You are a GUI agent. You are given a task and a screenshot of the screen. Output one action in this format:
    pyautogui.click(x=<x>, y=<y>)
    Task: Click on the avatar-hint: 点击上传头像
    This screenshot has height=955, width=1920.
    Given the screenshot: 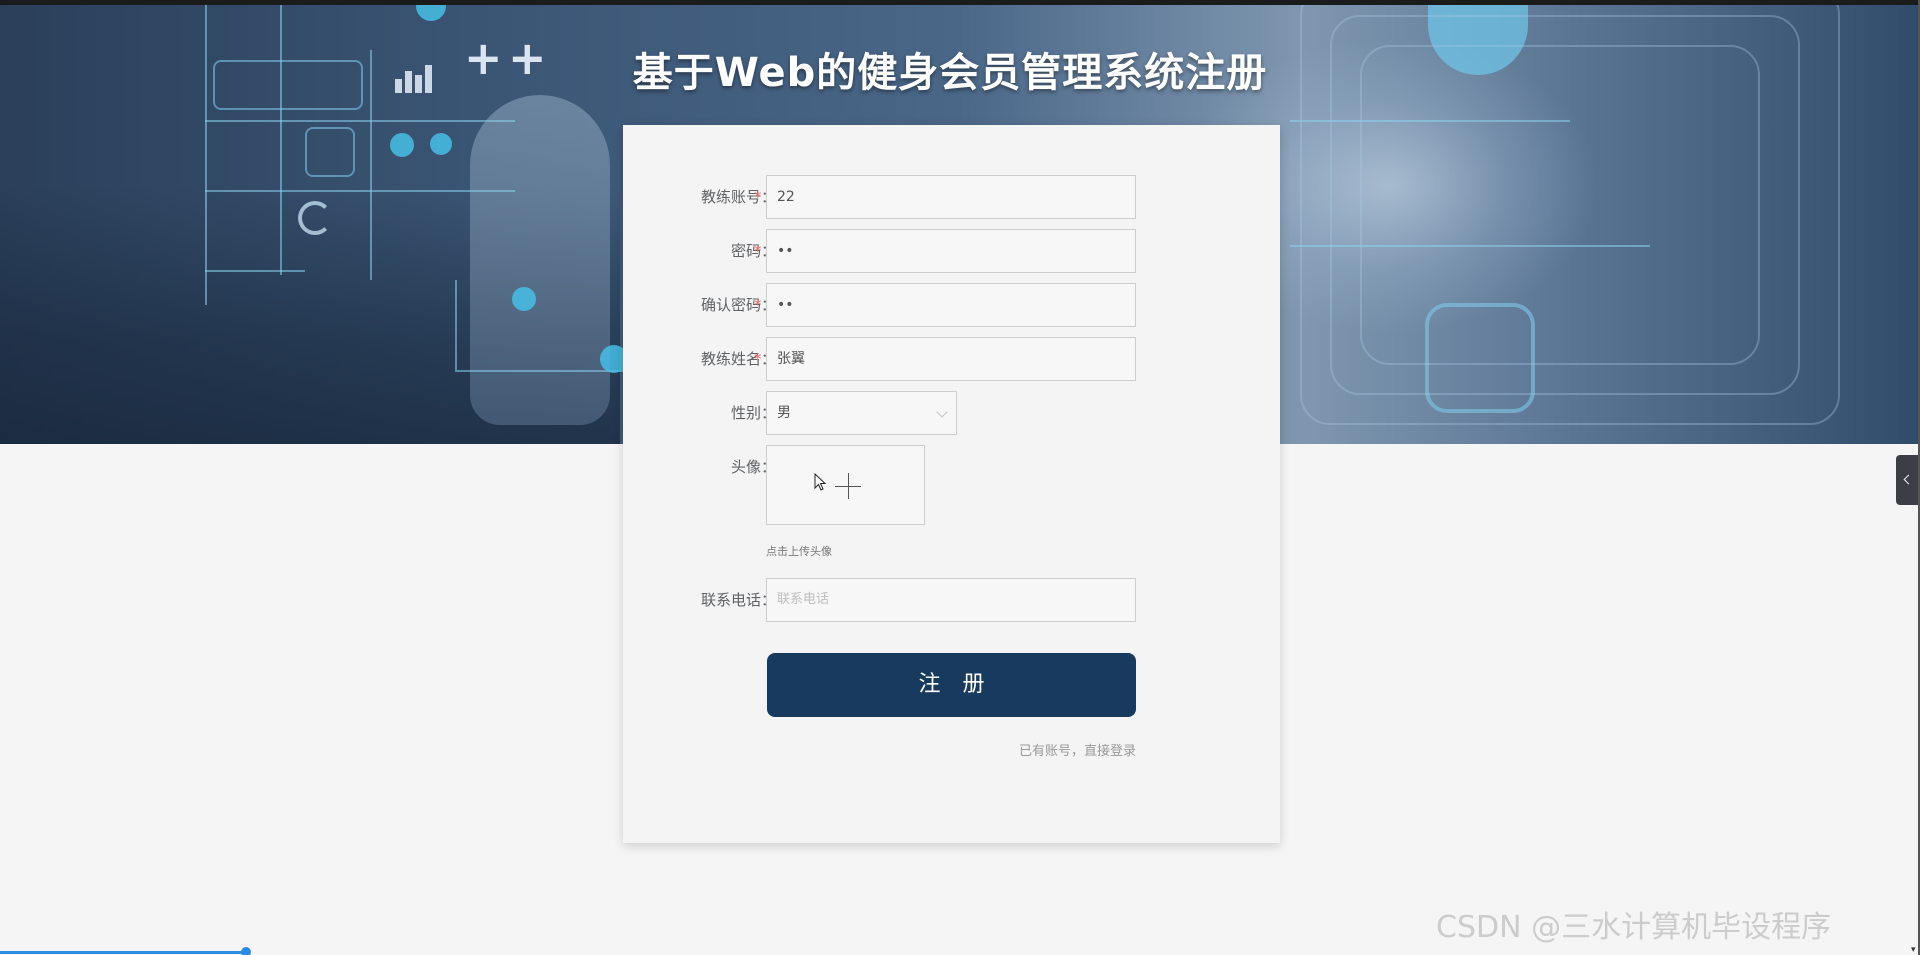 What is the action you would take?
    pyautogui.click(x=799, y=551)
    